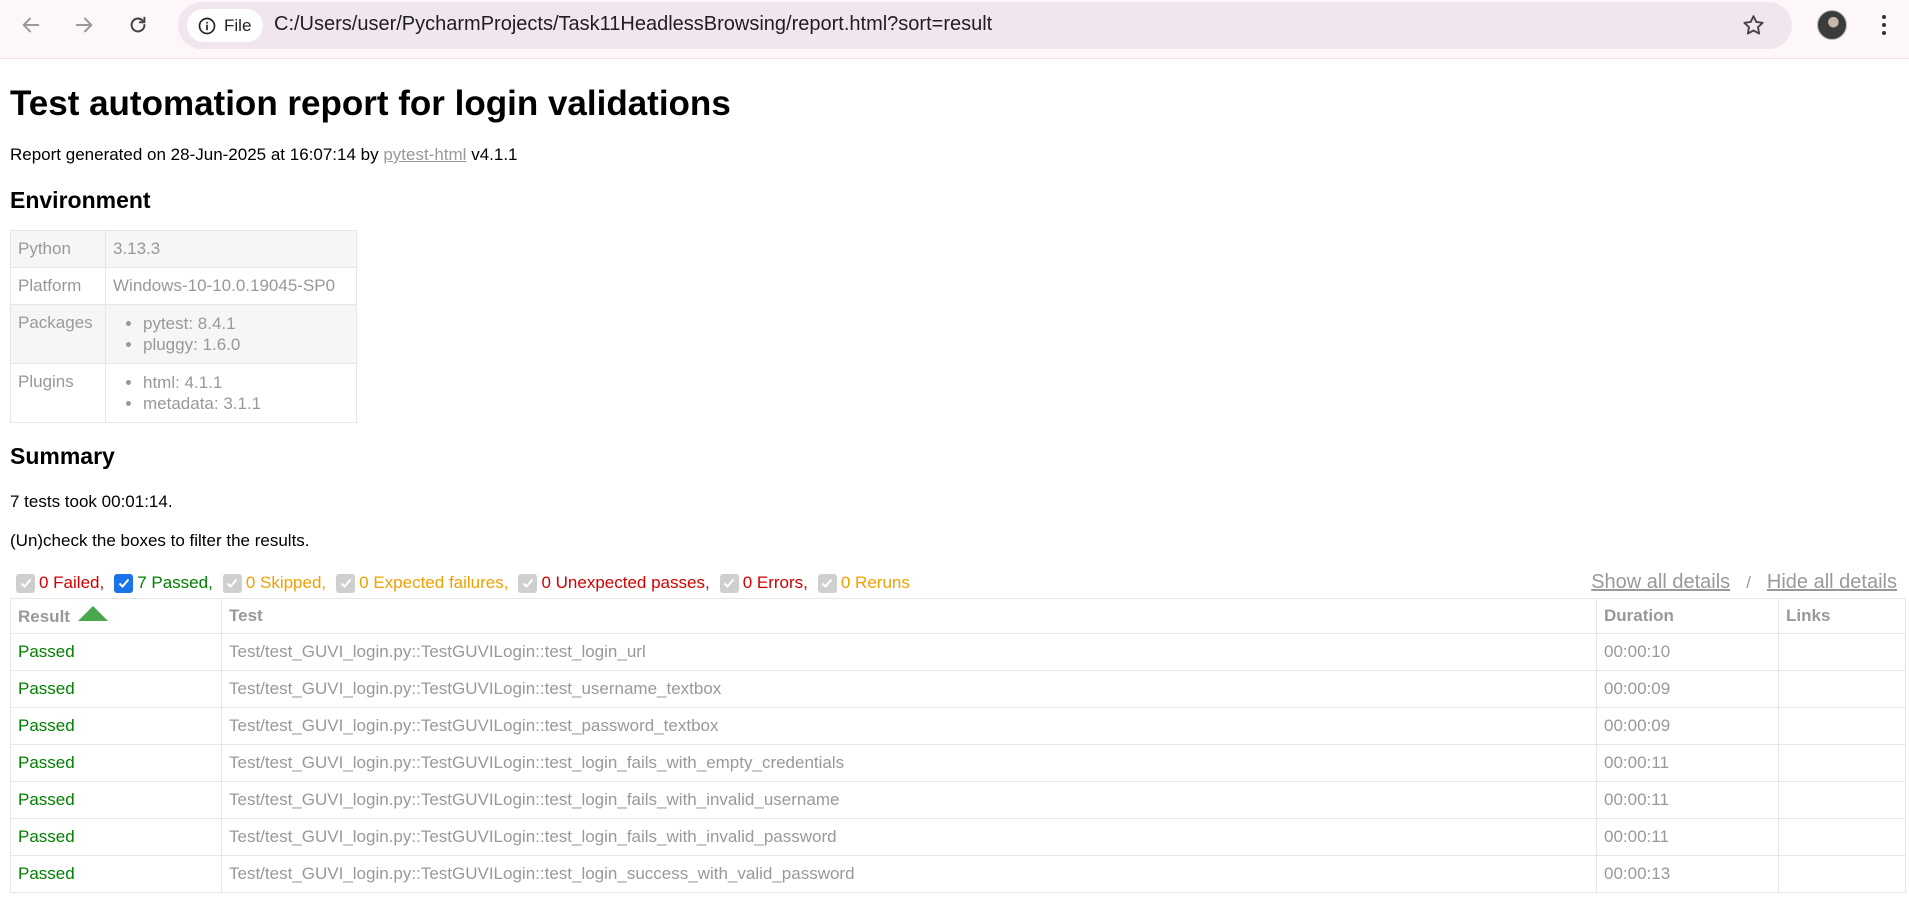 This screenshot has height=923, width=1909. What do you see at coordinates (246, 403) in the screenshot?
I see `env-list-item: metadata: 3.1.1` at bounding box center [246, 403].